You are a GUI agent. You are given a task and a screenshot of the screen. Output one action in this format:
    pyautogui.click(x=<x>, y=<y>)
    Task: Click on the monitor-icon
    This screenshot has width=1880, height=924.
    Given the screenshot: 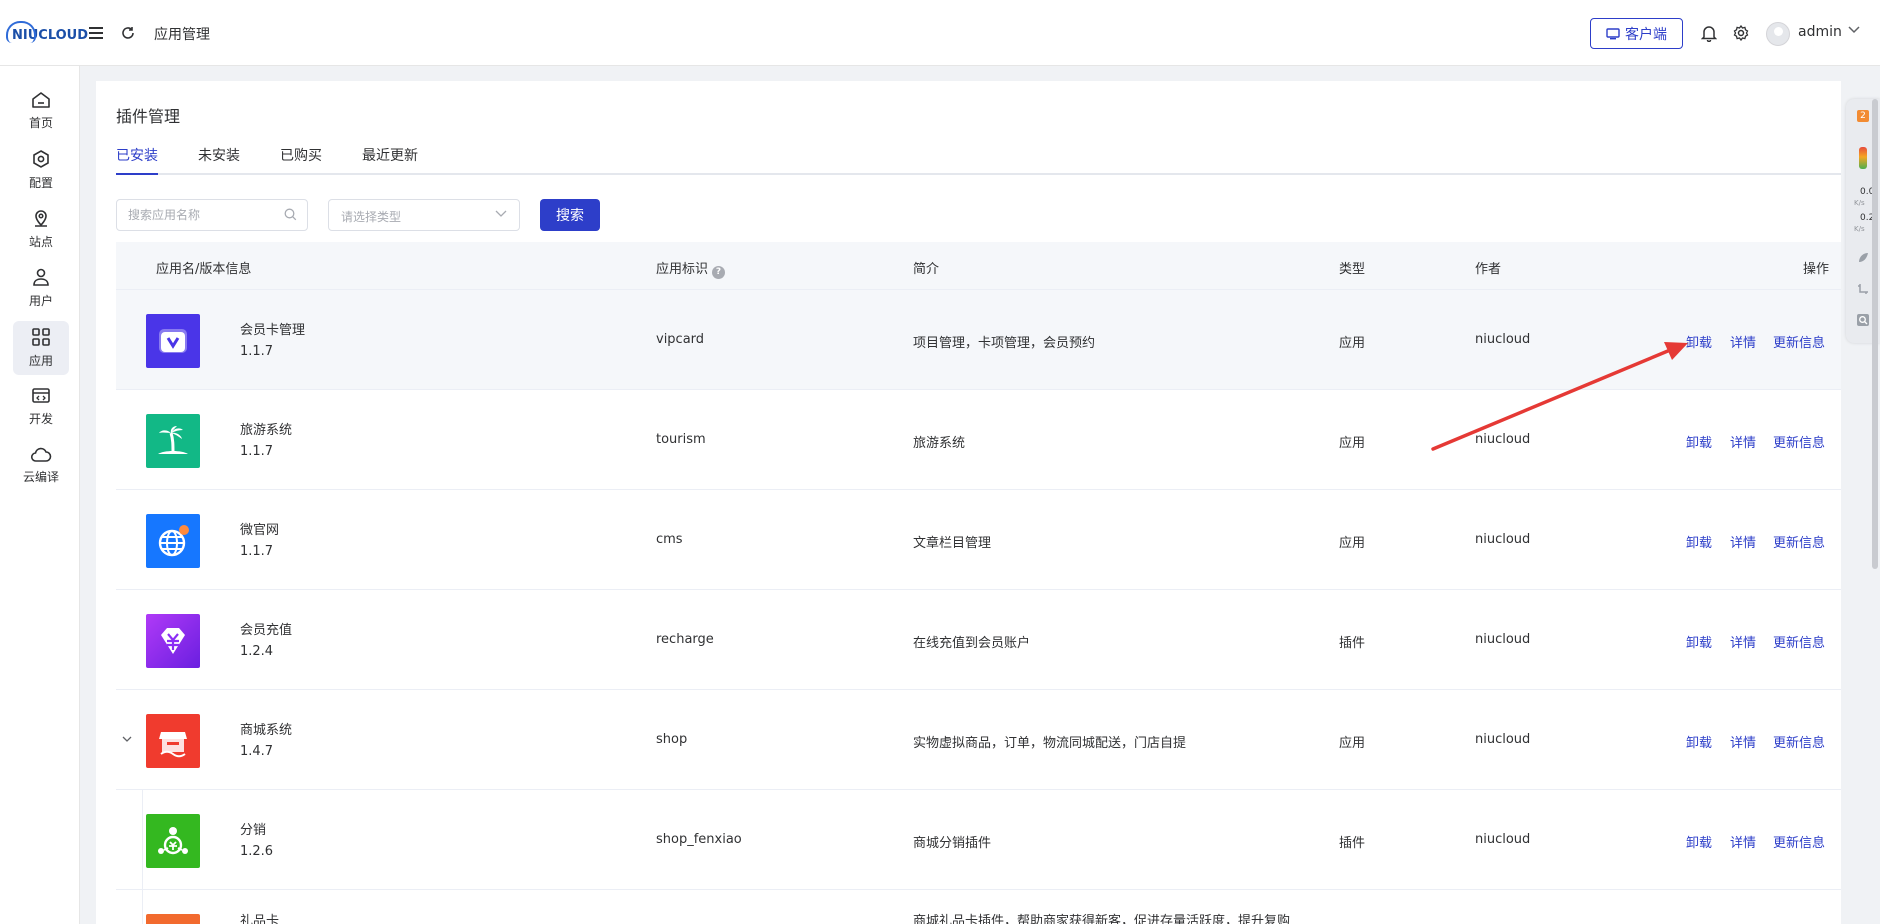 What is the action you would take?
    pyautogui.click(x=1613, y=33)
    